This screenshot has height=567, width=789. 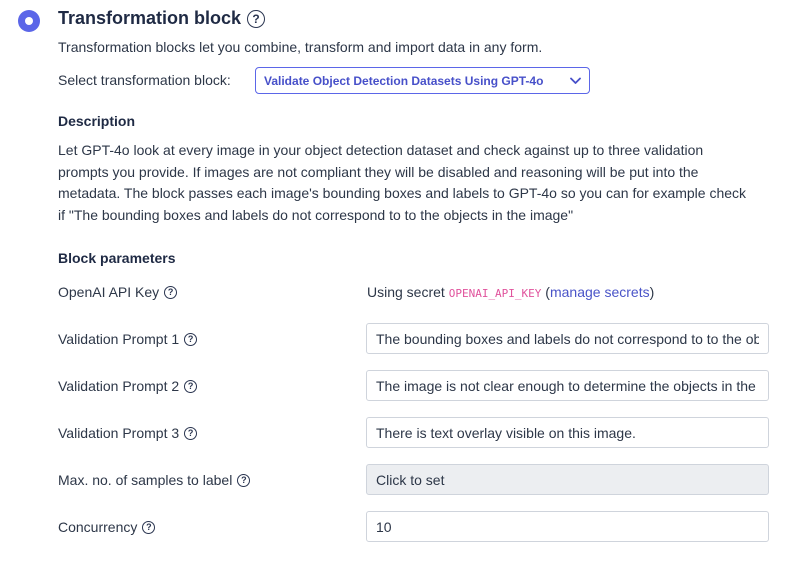 I want to click on concurrency-label: Concurrency ?, so click(x=107, y=527).